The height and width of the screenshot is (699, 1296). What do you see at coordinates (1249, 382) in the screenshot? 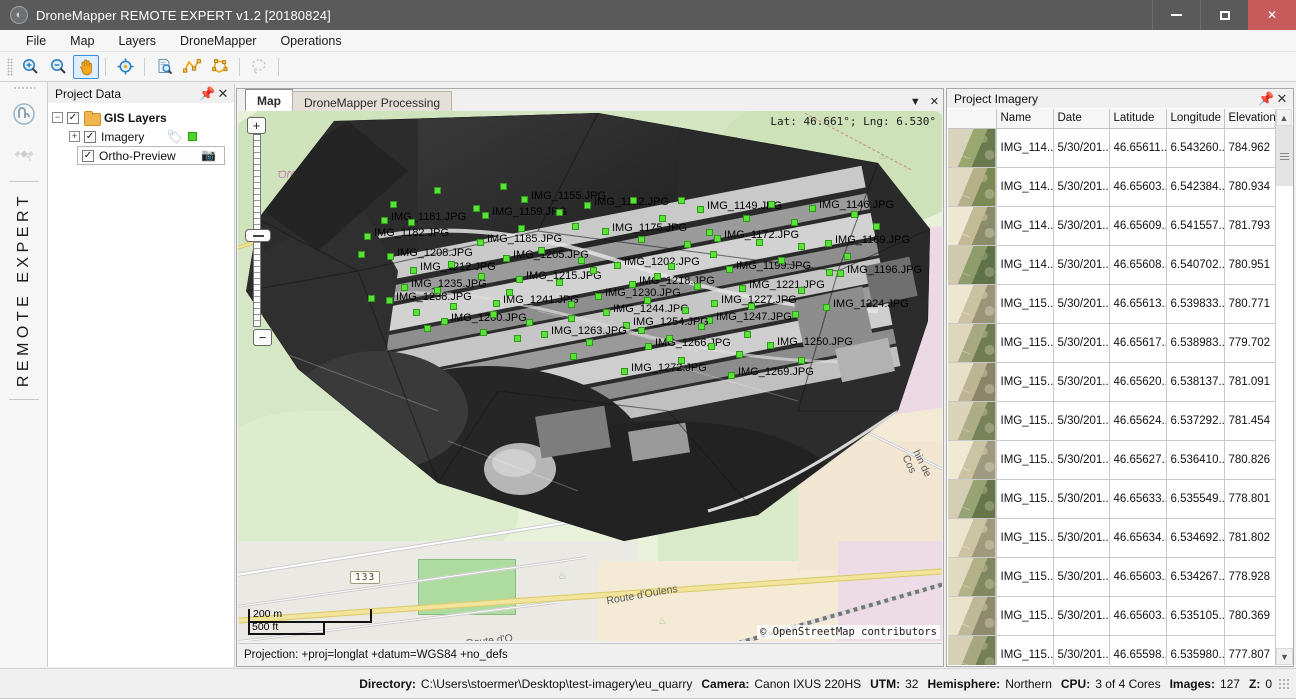
I see `row-elevation-cell: 781.091` at bounding box center [1249, 382].